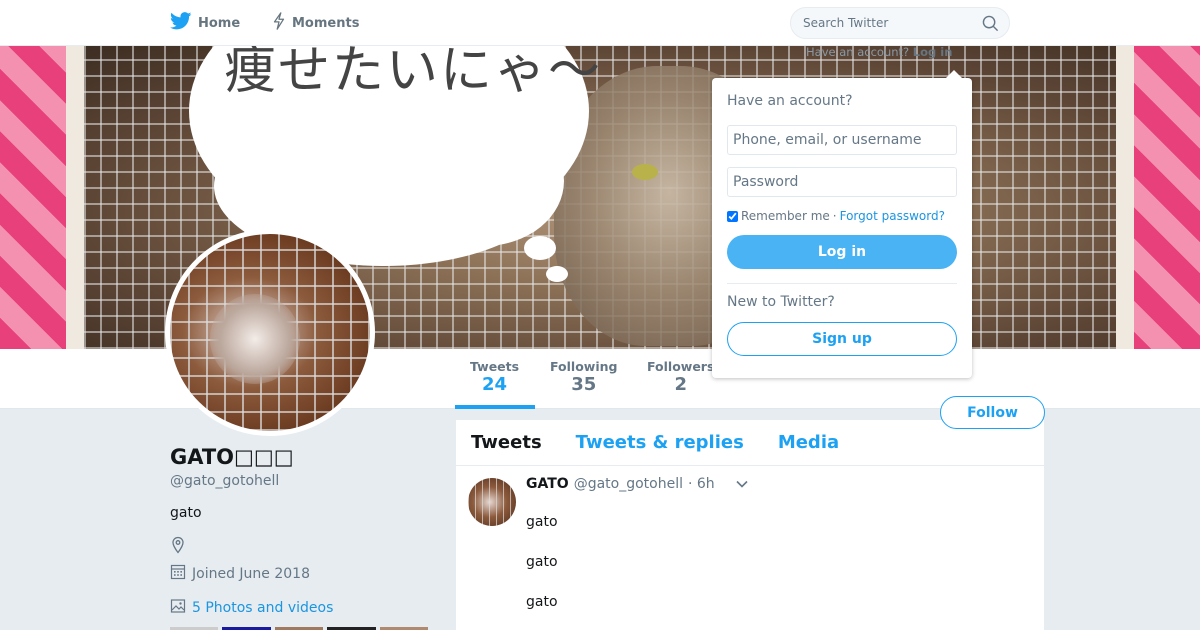 This screenshot has width=1200, height=630. Describe the element at coordinates (701, 484) in the screenshot. I see `tweet-timestamp: · 6h` at that location.